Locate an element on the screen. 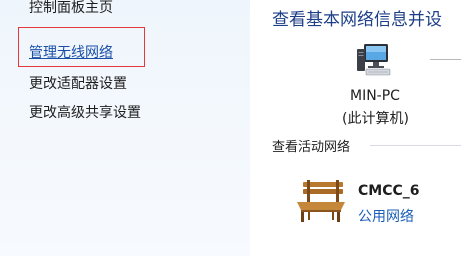  network-map-connector is located at coordinates (445, 59).